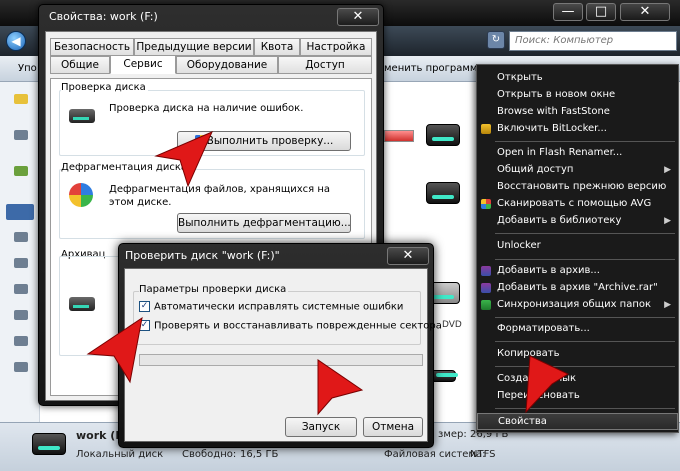  Describe the element at coordinates (547, 384) in the screenshot. I see `pointer-arrow-properties` at that location.